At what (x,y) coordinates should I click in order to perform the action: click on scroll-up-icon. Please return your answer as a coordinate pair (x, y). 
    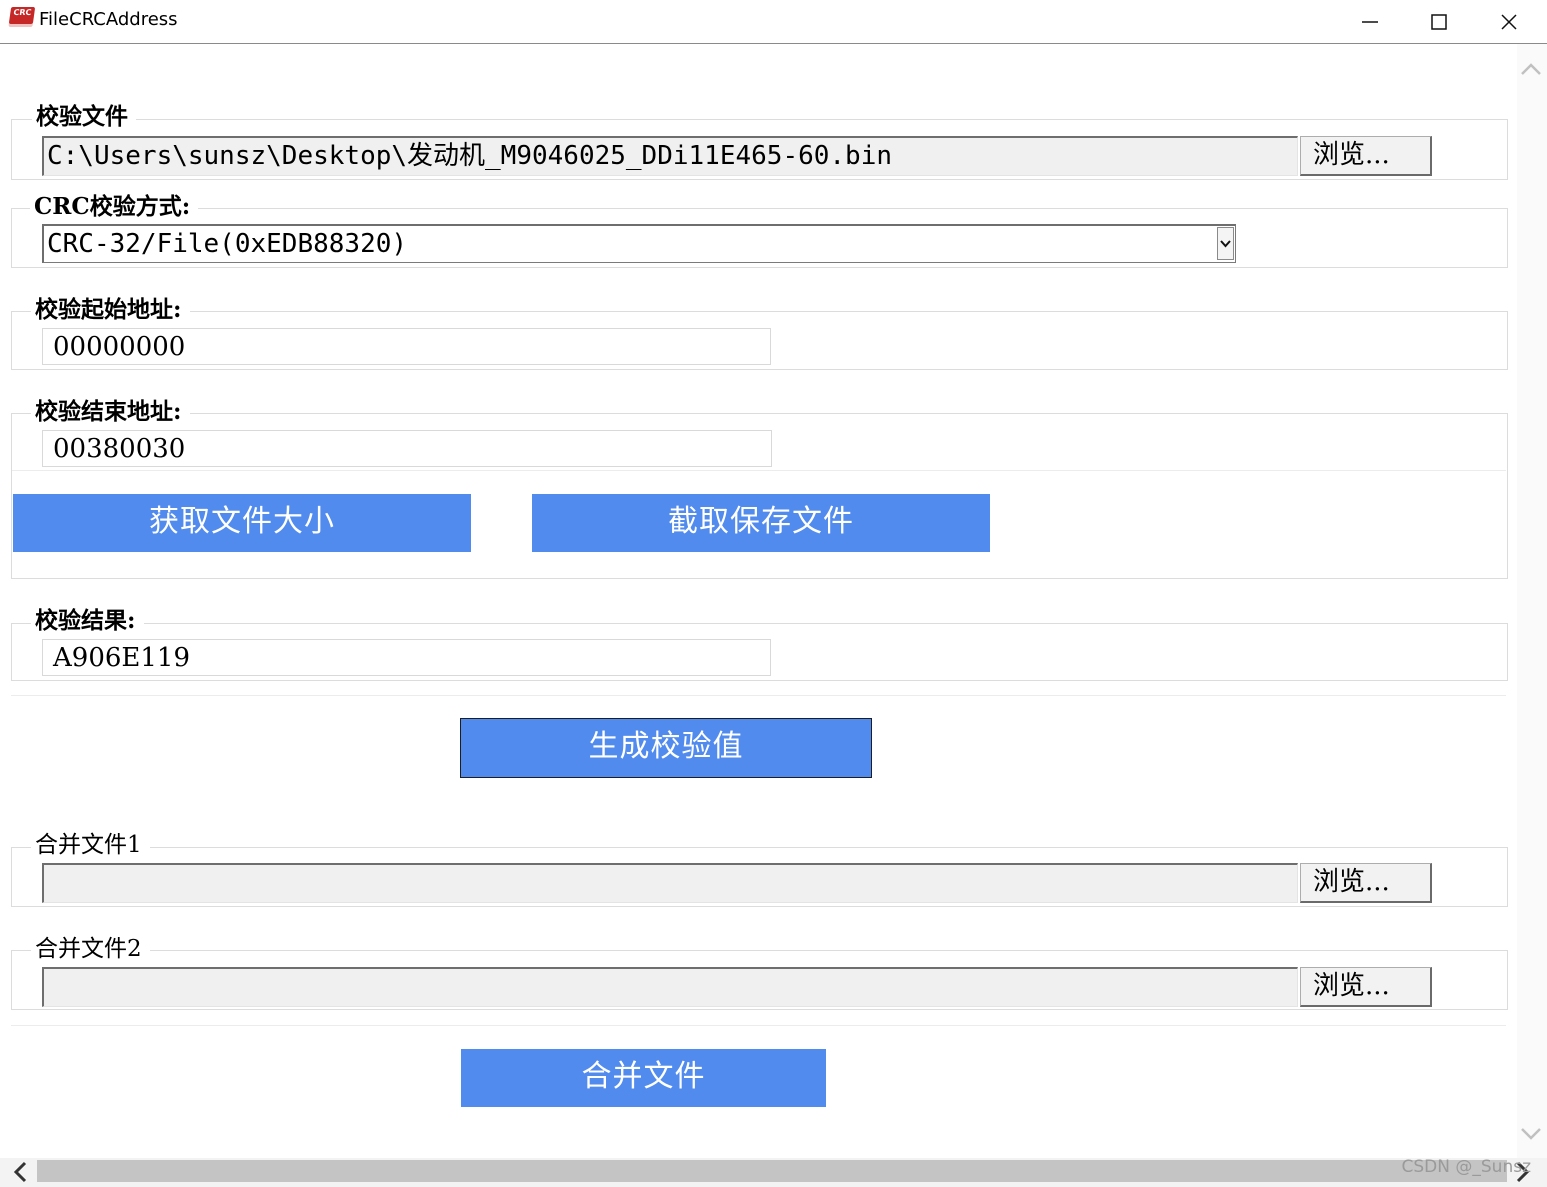
    Looking at the image, I should click on (1532, 69).